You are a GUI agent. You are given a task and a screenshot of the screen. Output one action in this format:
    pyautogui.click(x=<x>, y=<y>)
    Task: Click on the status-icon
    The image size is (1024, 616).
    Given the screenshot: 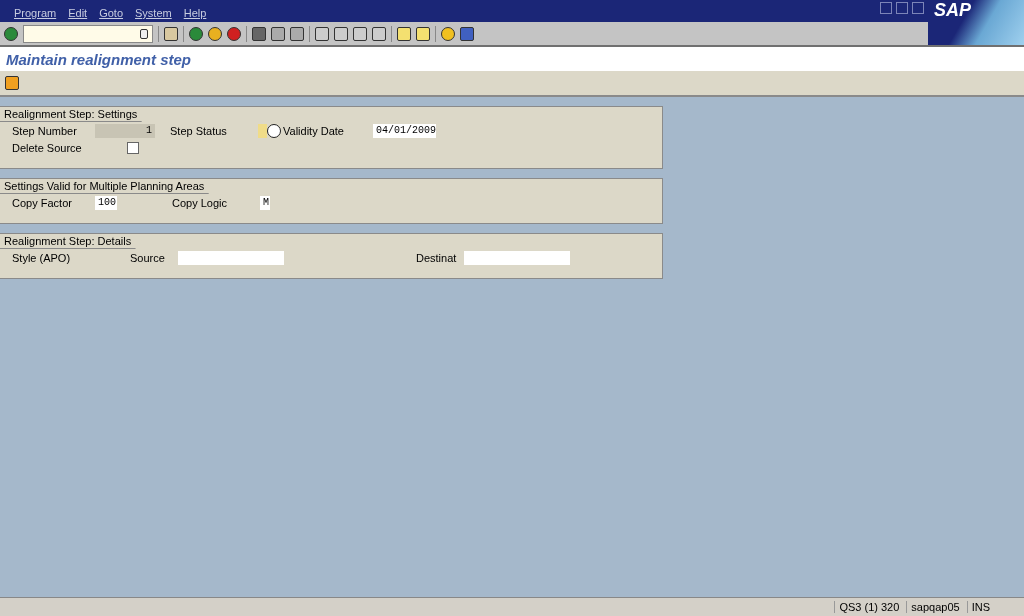 What is the action you would take?
    pyautogui.click(x=274, y=130)
    